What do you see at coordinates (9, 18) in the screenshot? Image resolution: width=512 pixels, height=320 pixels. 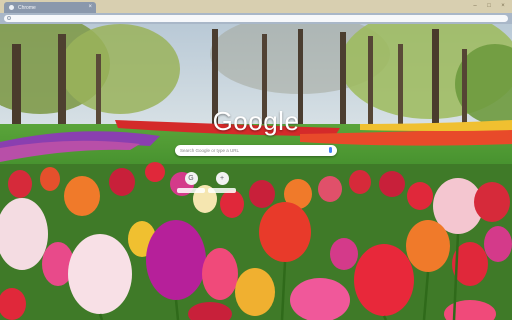 I see `search-icon` at bounding box center [9, 18].